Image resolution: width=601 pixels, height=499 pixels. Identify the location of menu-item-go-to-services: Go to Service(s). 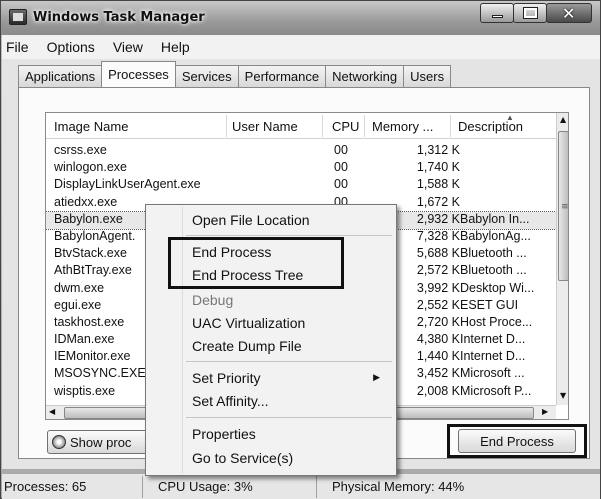
(271, 458).